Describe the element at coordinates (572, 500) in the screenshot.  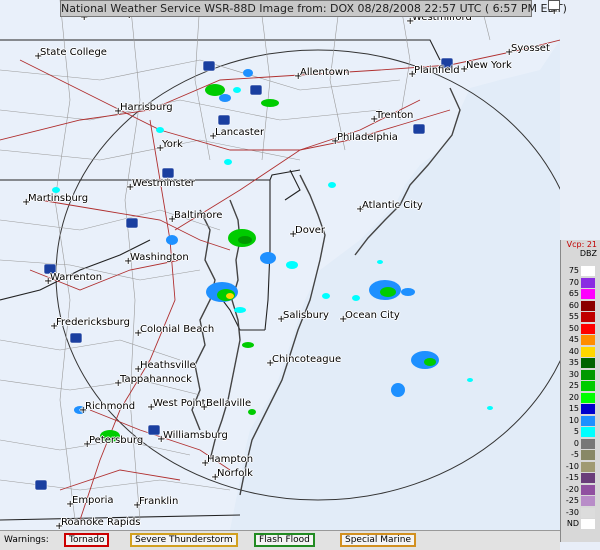
I see `legend-value: -25` at that location.